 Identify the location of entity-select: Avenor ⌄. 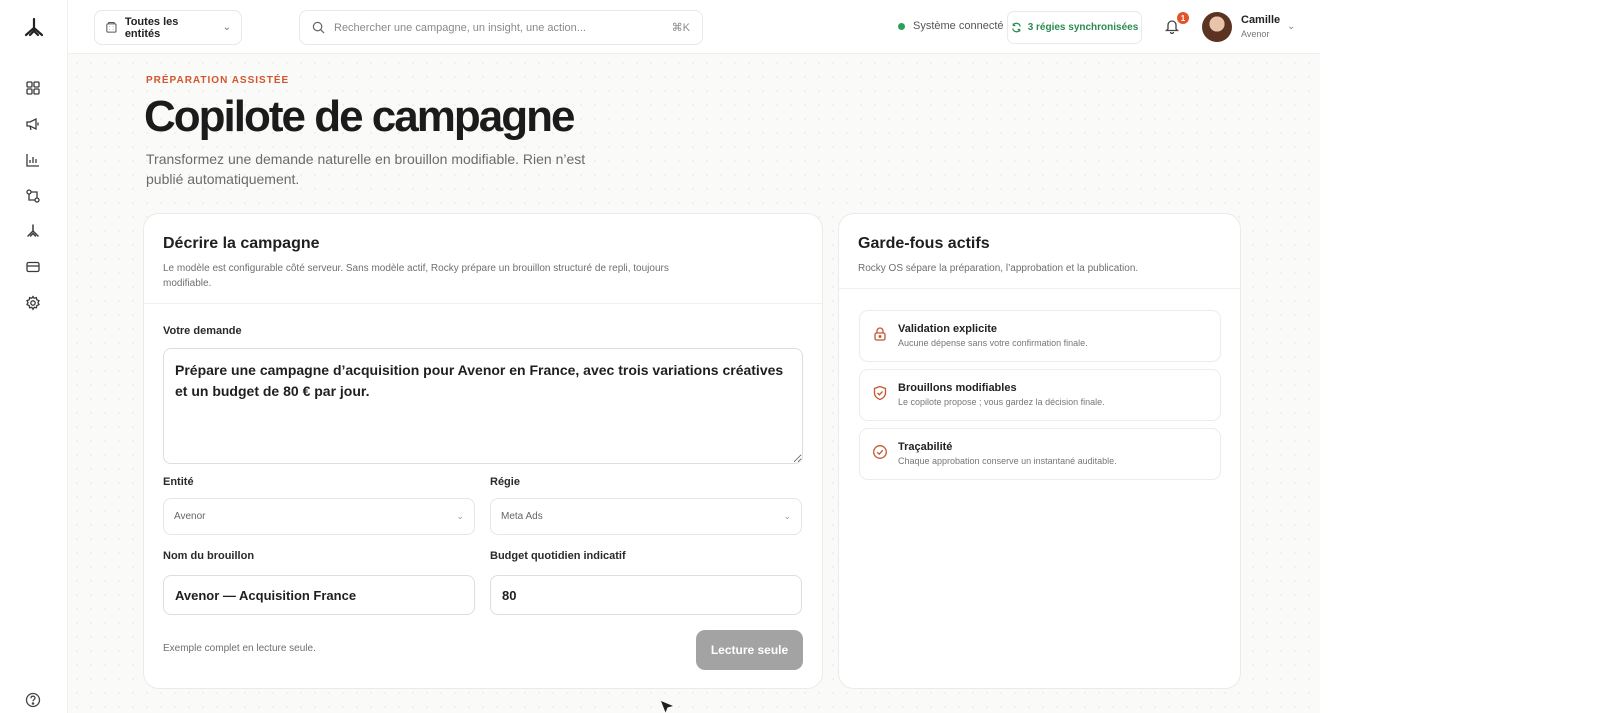
(319, 516).